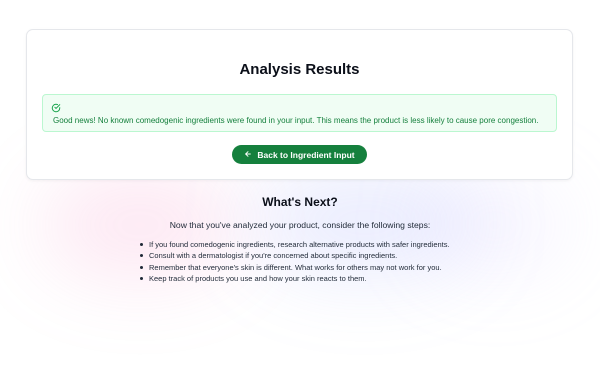 This screenshot has width=600, height=367. Describe the element at coordinates (300, 202) in the screenshot. I see `next-steps-title: What's Next?` at that location.